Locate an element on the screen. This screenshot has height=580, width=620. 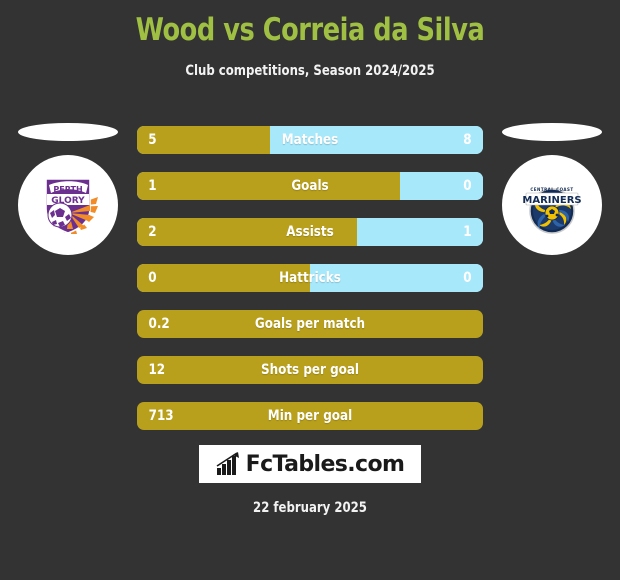
stat-label: Goals per match is located at coordinates (310, 324).